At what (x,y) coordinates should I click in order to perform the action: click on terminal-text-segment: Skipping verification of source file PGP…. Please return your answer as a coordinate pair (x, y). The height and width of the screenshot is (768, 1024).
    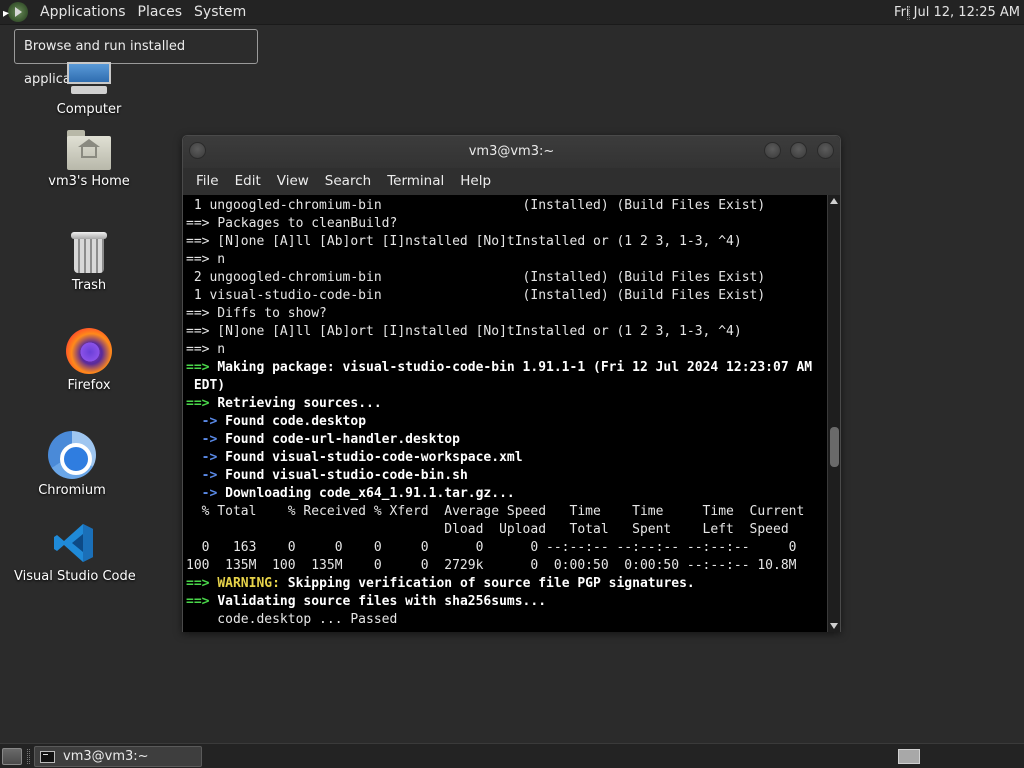
    Looking at the image, I should click on (491, 583).